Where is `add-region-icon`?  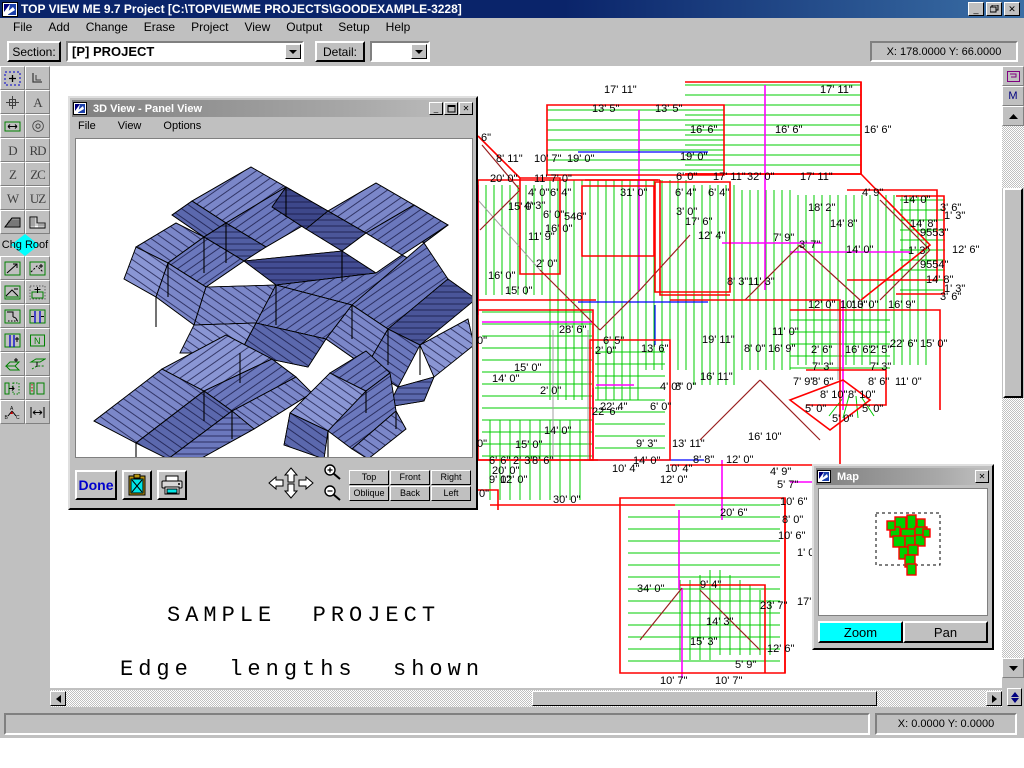
add-region-icon is located at coordinates (12, 78).